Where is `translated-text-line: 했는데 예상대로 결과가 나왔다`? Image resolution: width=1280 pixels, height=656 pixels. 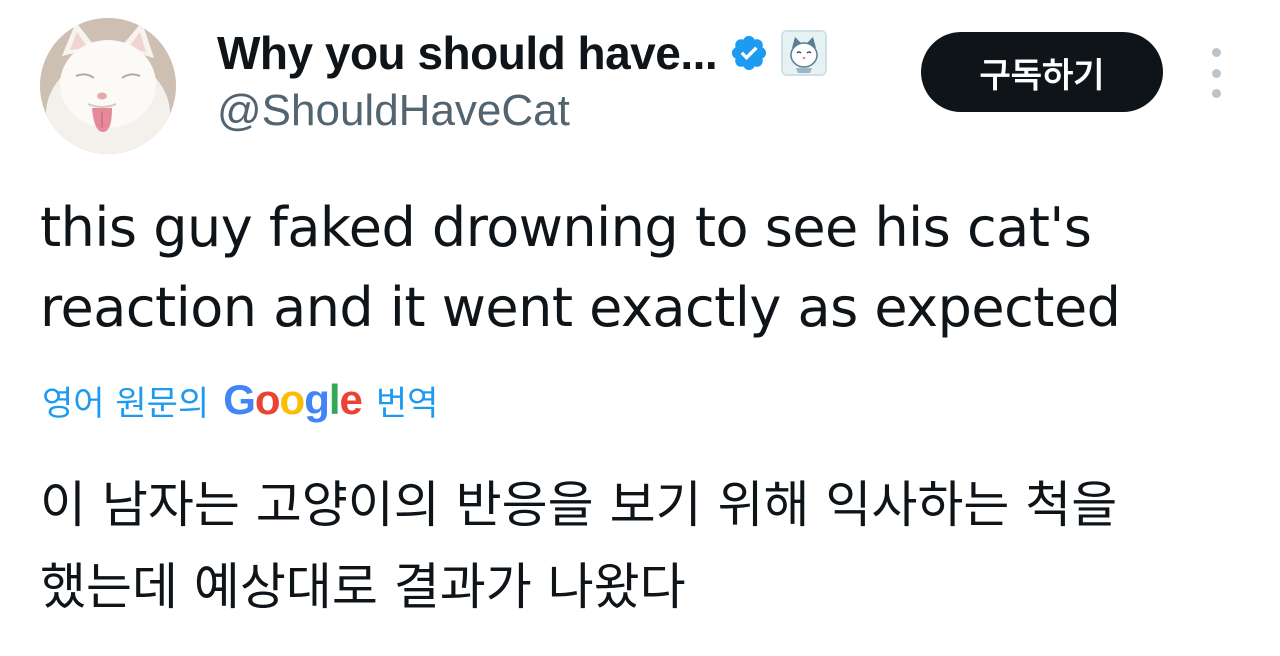
translated-text-line: 했는데 예상대로 결과가 나왔다 is located at coordinates (363, 587).